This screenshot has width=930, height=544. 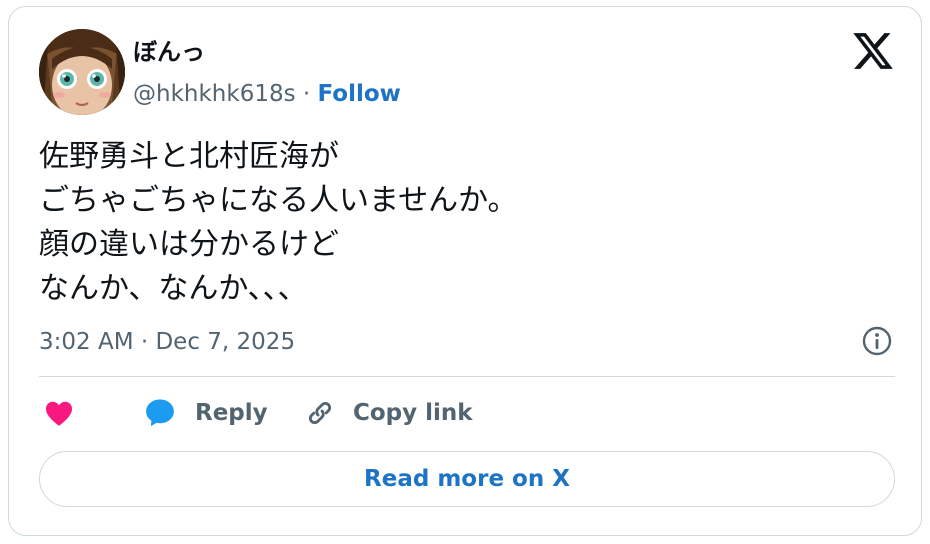 I want to click on tweet-text-line: なんか、なんか､､､, so click(x=166, y=288).